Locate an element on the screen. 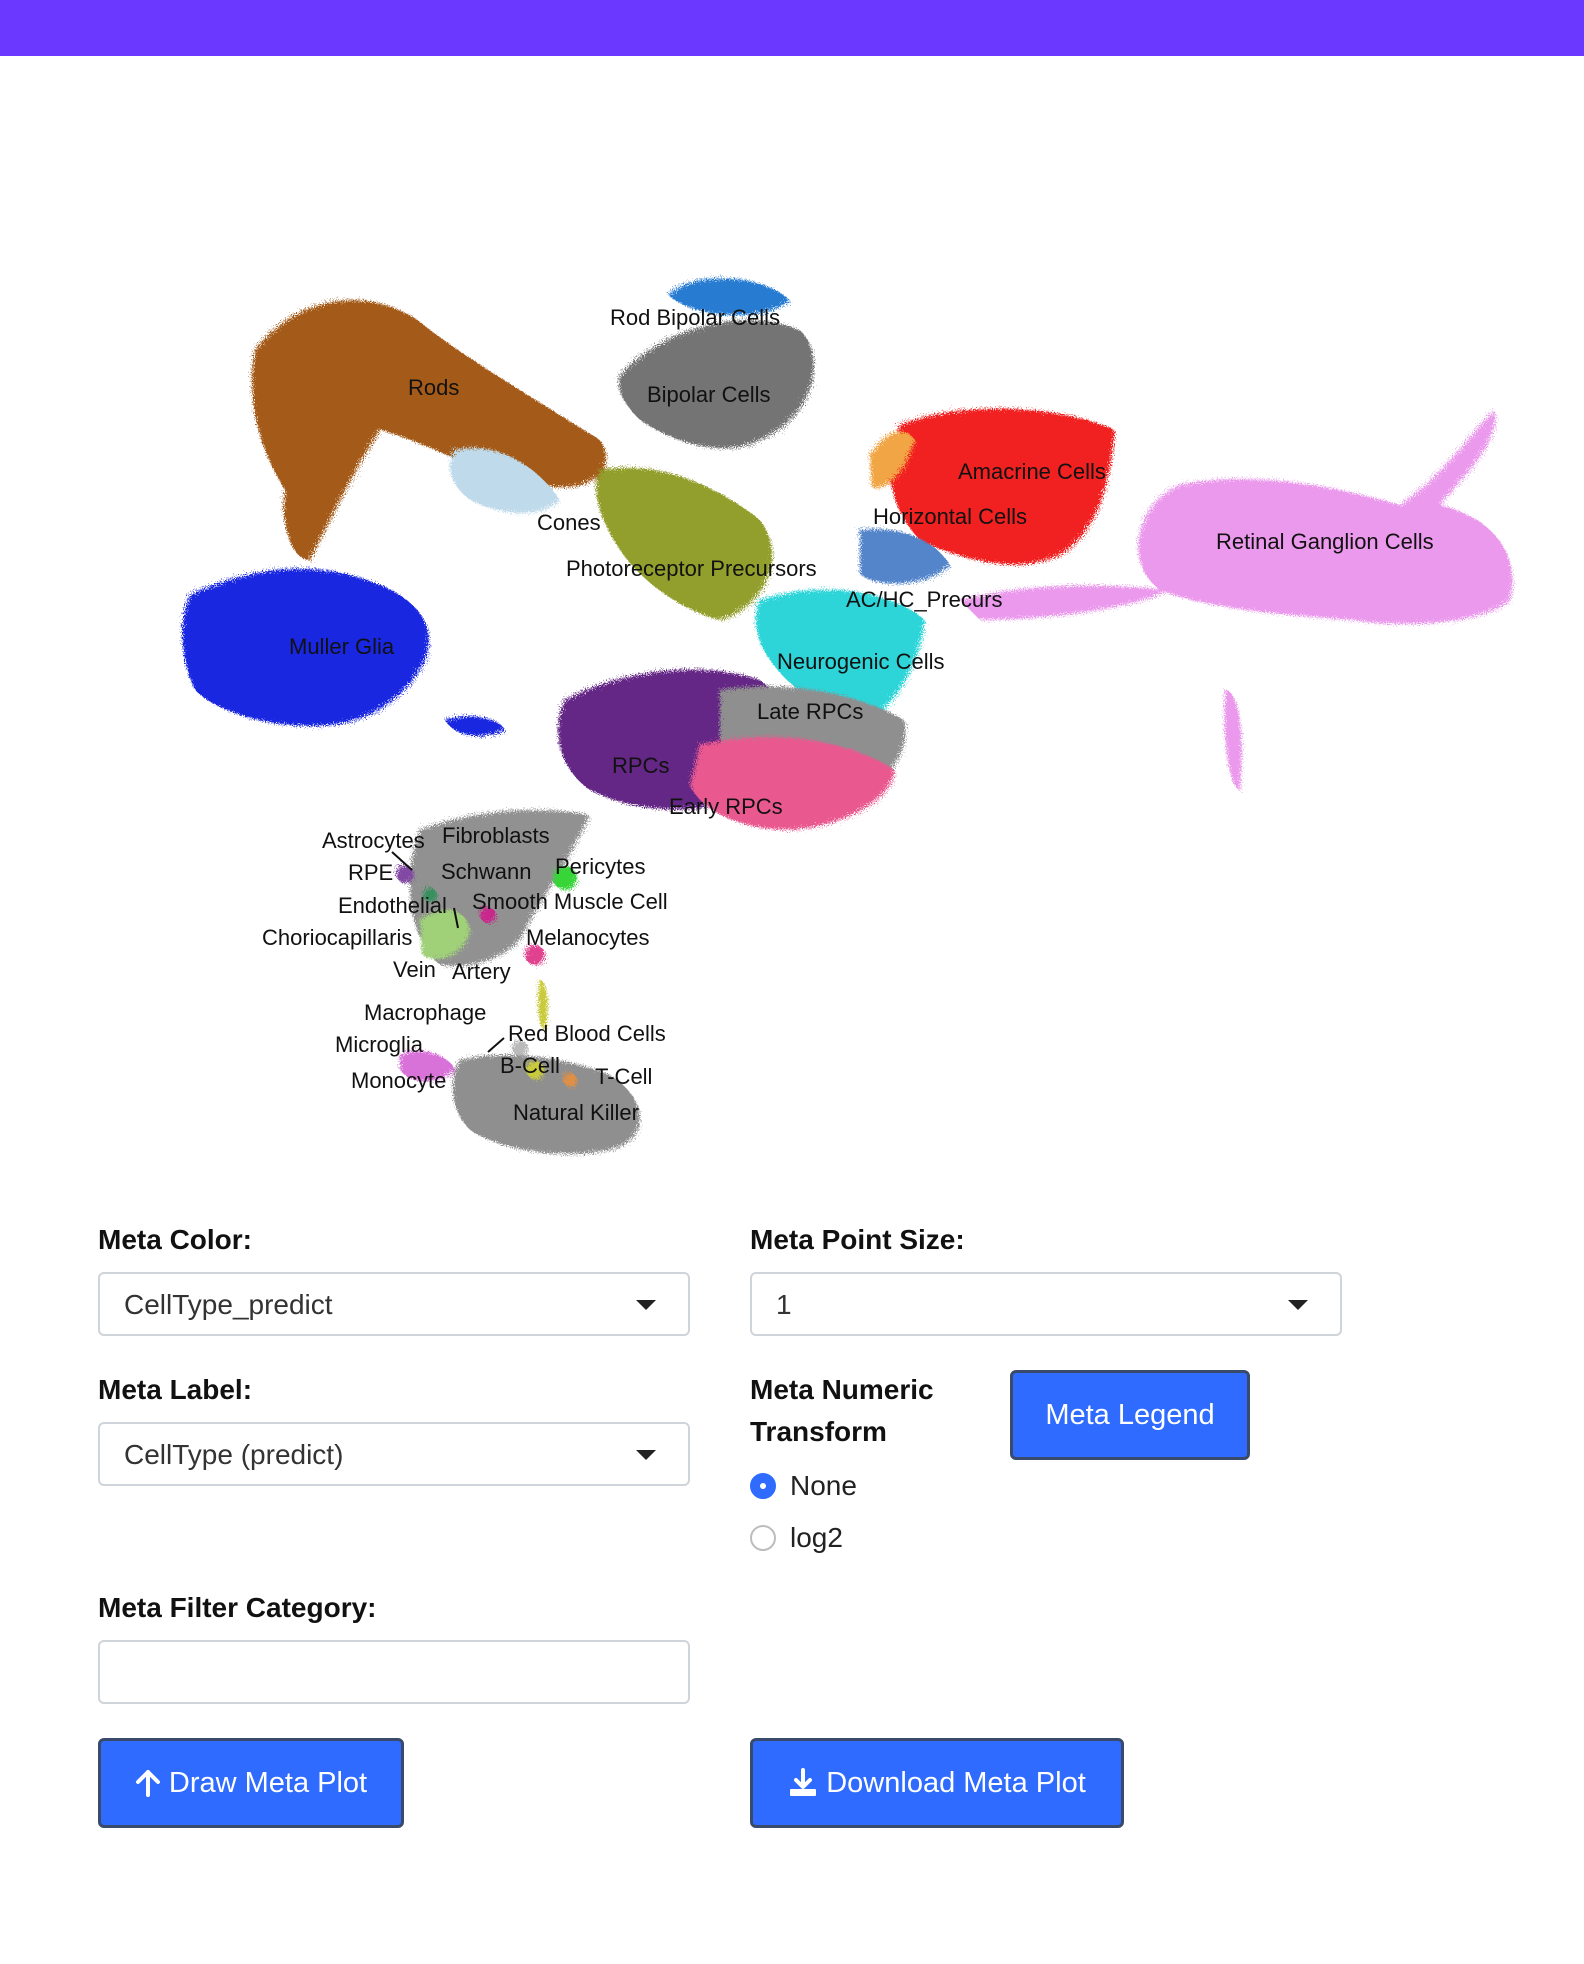 The width and height of the screenshot is (1584, 1964). label-amacrine: Amacrine Cells is located at coordinates (1032, 471).